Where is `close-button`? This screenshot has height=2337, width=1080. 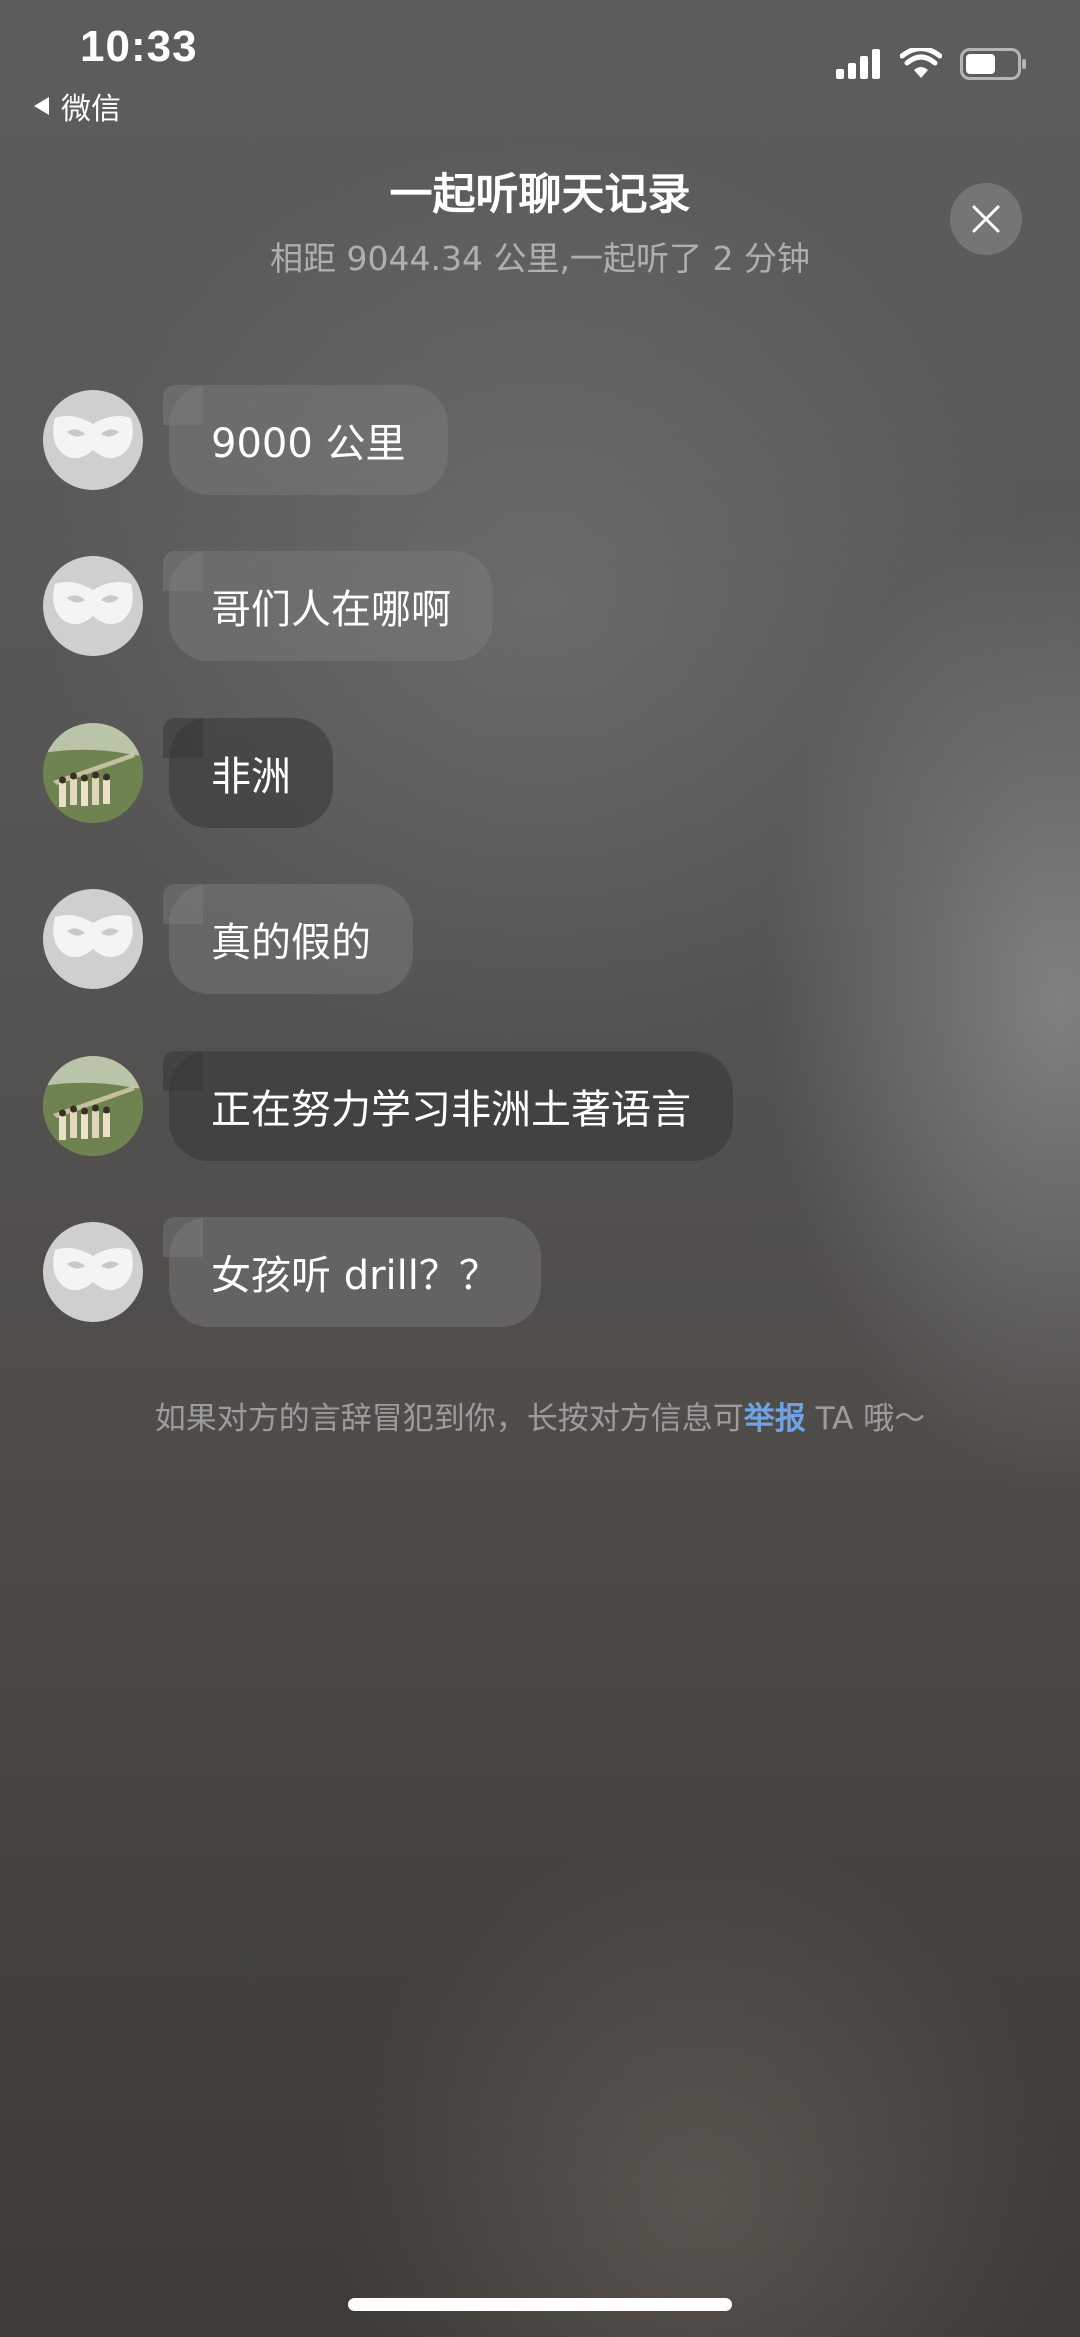 close-button is located at coordinates (986, 219).